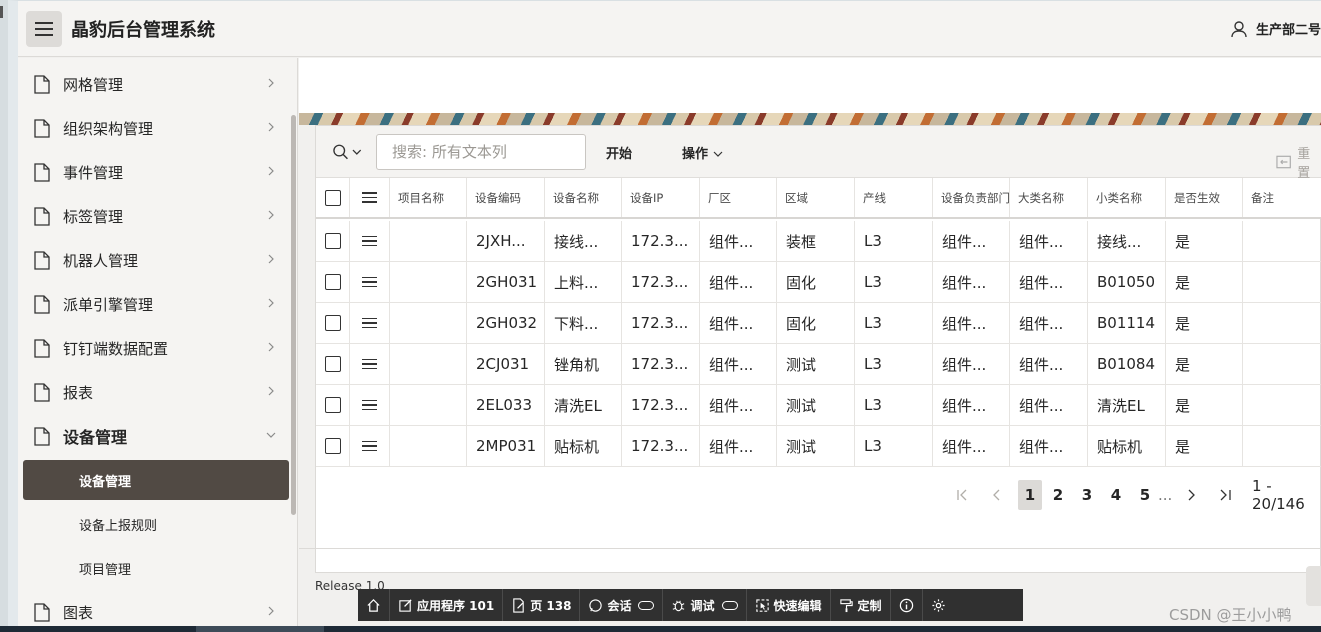  I want to click on column-header: 是否生效, so click(1204, 197).